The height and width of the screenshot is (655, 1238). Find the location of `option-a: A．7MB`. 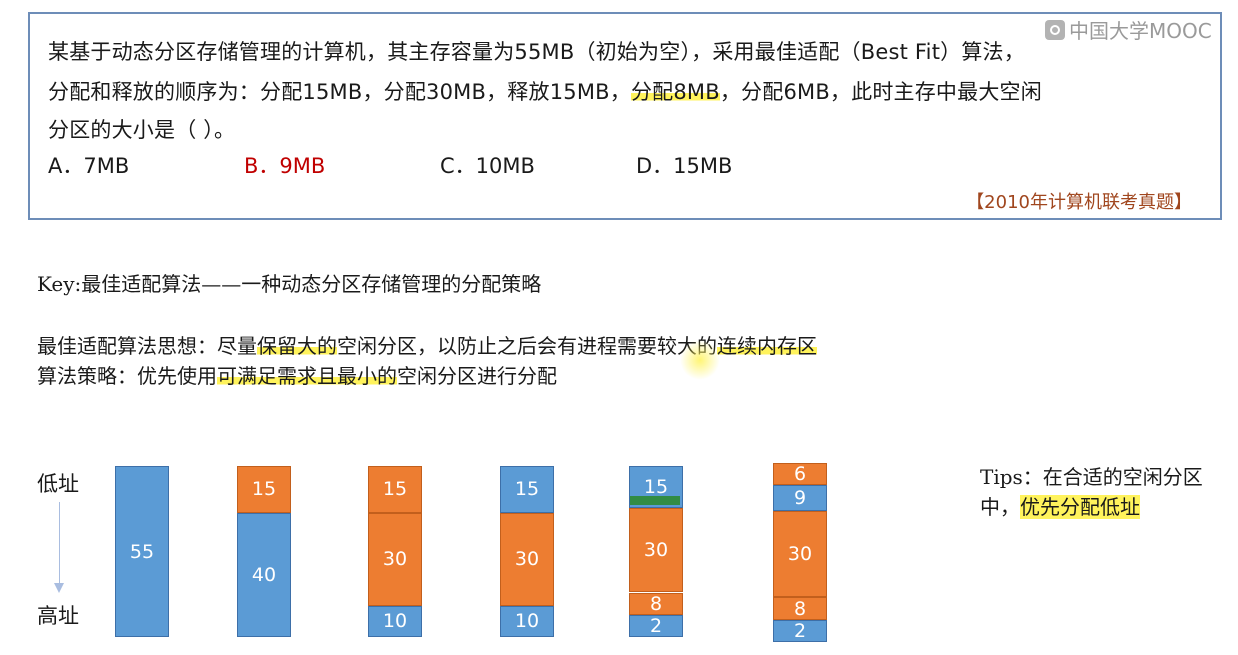

option-a: A．7MB is located at coordinates (89, 166).